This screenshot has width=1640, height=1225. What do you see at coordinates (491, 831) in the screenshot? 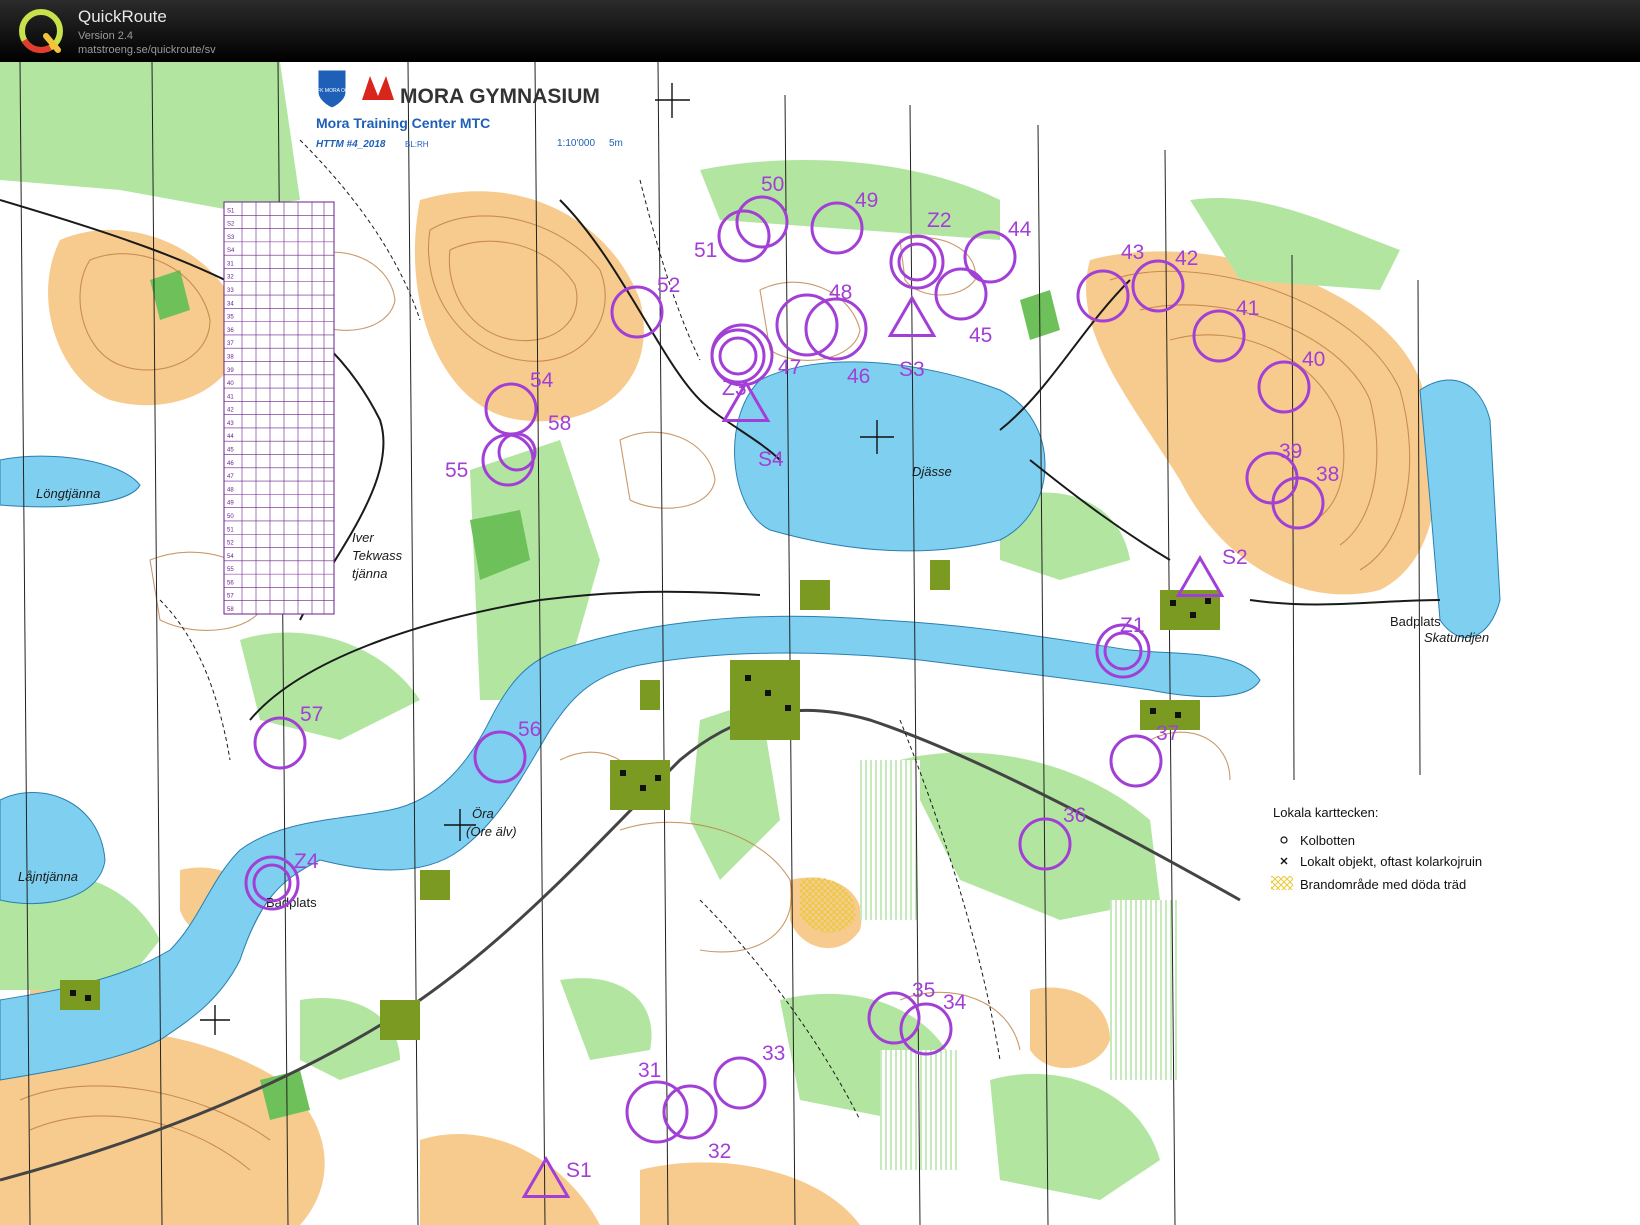
I see `water-label-ora-2: (Ore älv)` at bounding box center [491, 831].